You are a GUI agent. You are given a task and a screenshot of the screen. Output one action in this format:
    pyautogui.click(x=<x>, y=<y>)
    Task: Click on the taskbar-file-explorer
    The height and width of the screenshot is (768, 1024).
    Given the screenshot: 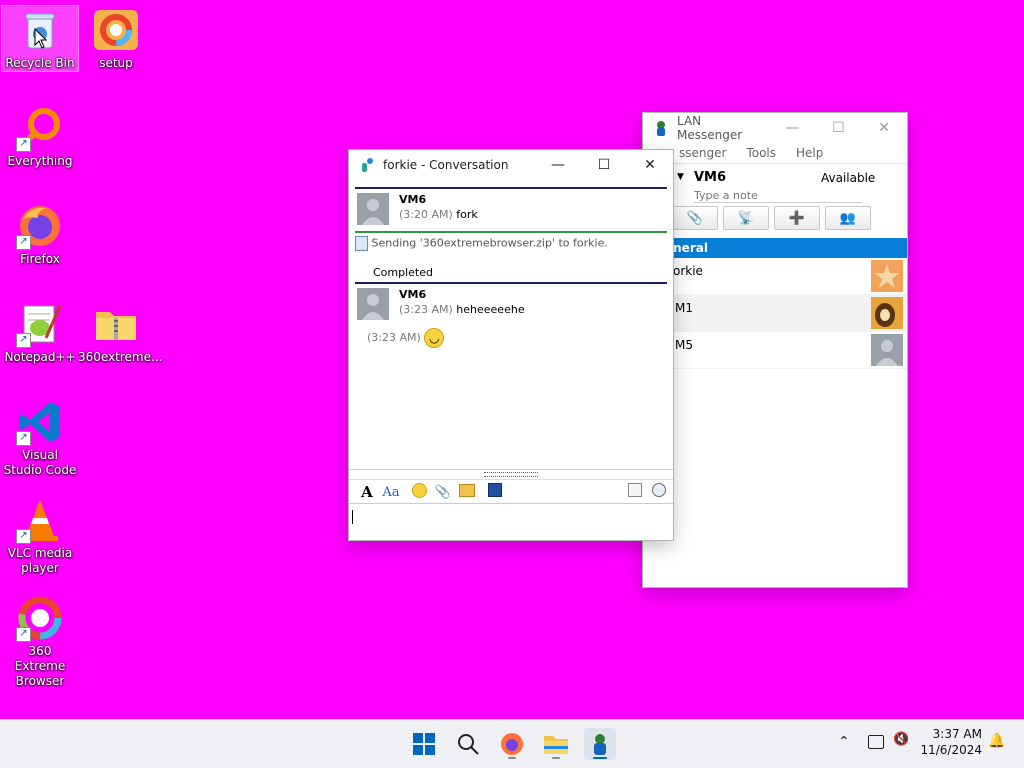 What is the action you would take?
    pyautogui.click(x=556, y=744)
    